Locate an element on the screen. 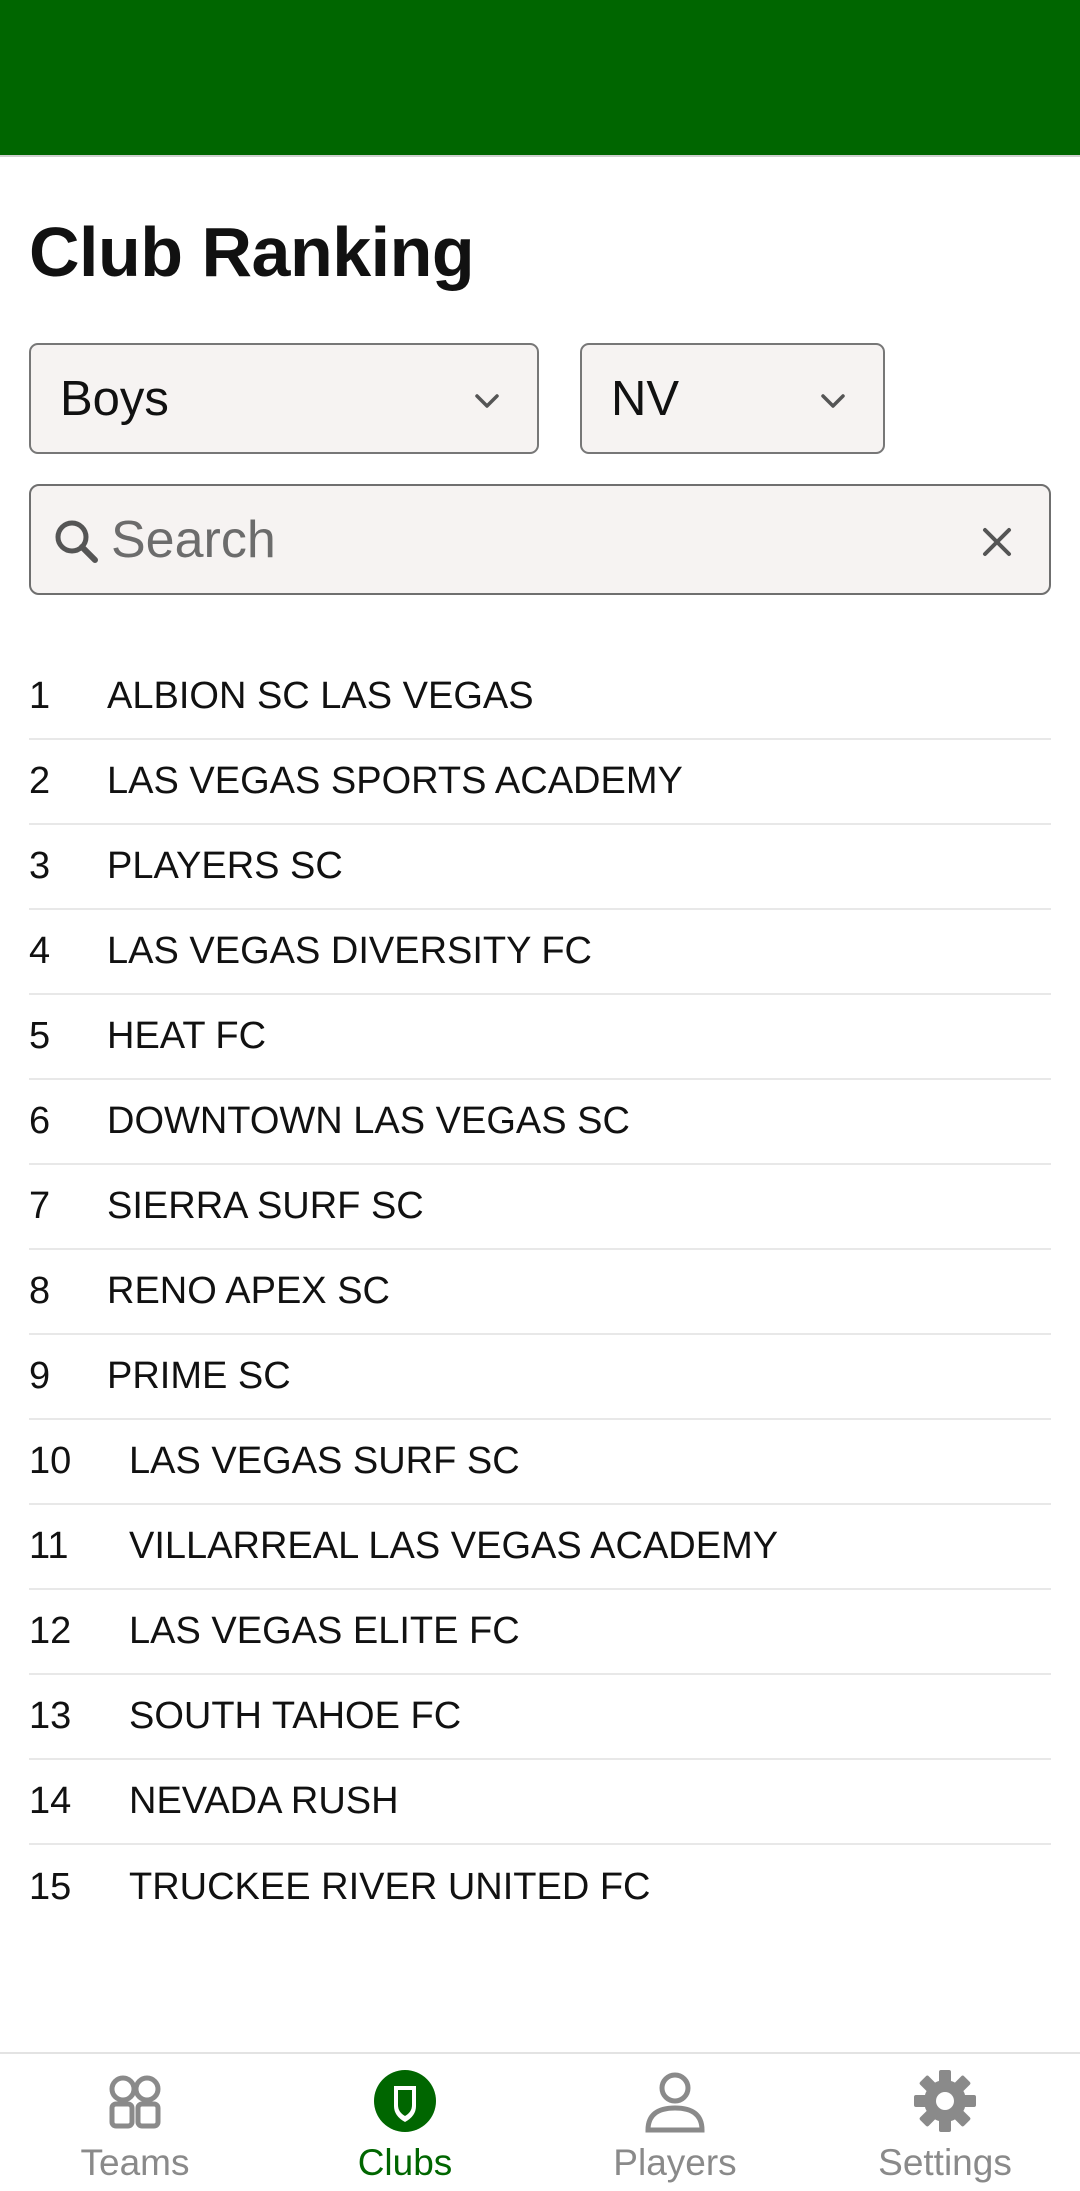 The width and height of the screenshot is (1080, 2191). club-name: SIERRA SURF SC is located at coordinates (265, 1206).